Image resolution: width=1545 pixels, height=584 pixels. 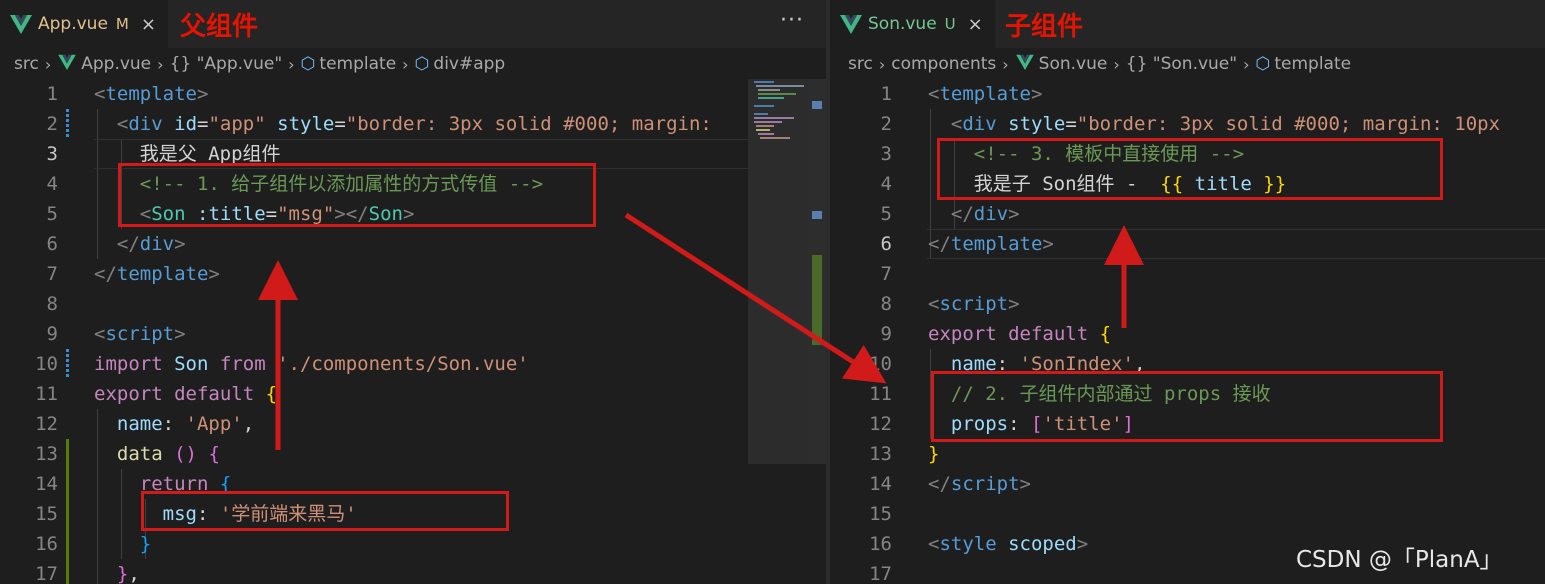 What do you see at coordinates (902, 24) in the screenshot?
I see `tab-label: Son.vue` at bounding box center [902, 24].